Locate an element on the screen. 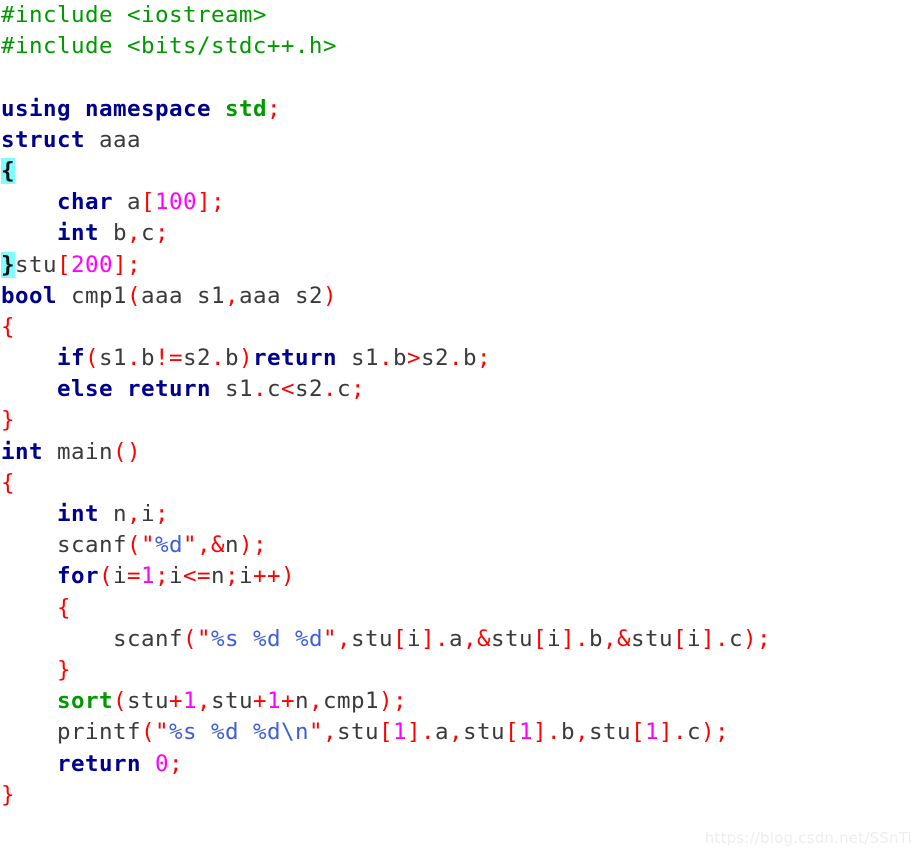 This screenshot has width=924, height=859. code-token: sort is located at coordinates (85, 701).